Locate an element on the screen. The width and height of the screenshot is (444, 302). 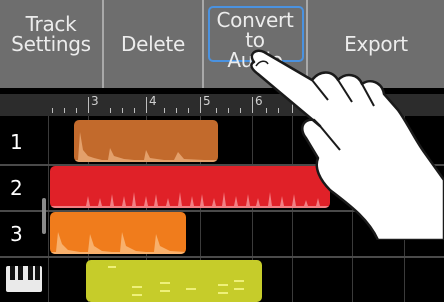
grid-line is located at coordinates (48, 209).